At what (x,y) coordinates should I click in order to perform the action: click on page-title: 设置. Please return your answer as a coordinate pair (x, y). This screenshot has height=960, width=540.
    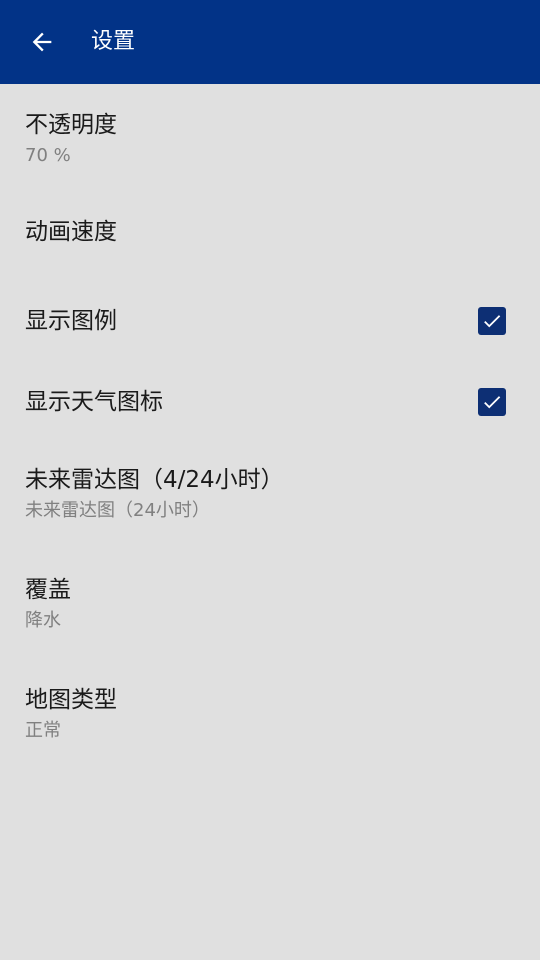
    Looking at the image, I should click on (113, 41).